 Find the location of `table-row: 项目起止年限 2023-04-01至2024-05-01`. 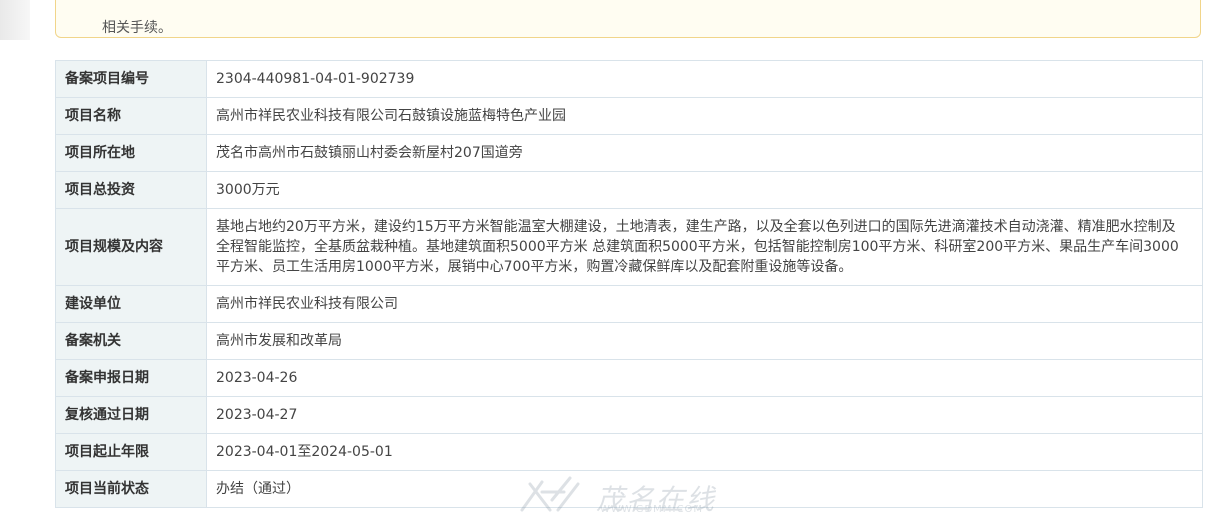

table-row: 项目起止年限 2023-04-01至2024-05-01 is located at coordinates (629, 452).